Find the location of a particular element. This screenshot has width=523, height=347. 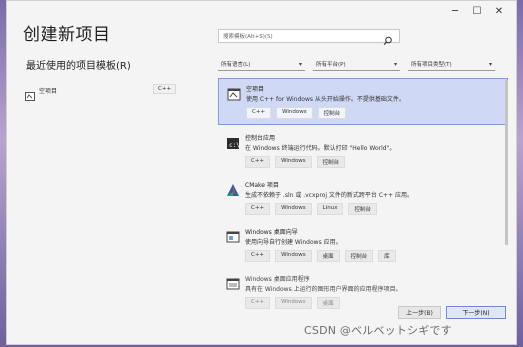

project-name: Windows 桌面应用程序 is located at coordinates (277, 279).